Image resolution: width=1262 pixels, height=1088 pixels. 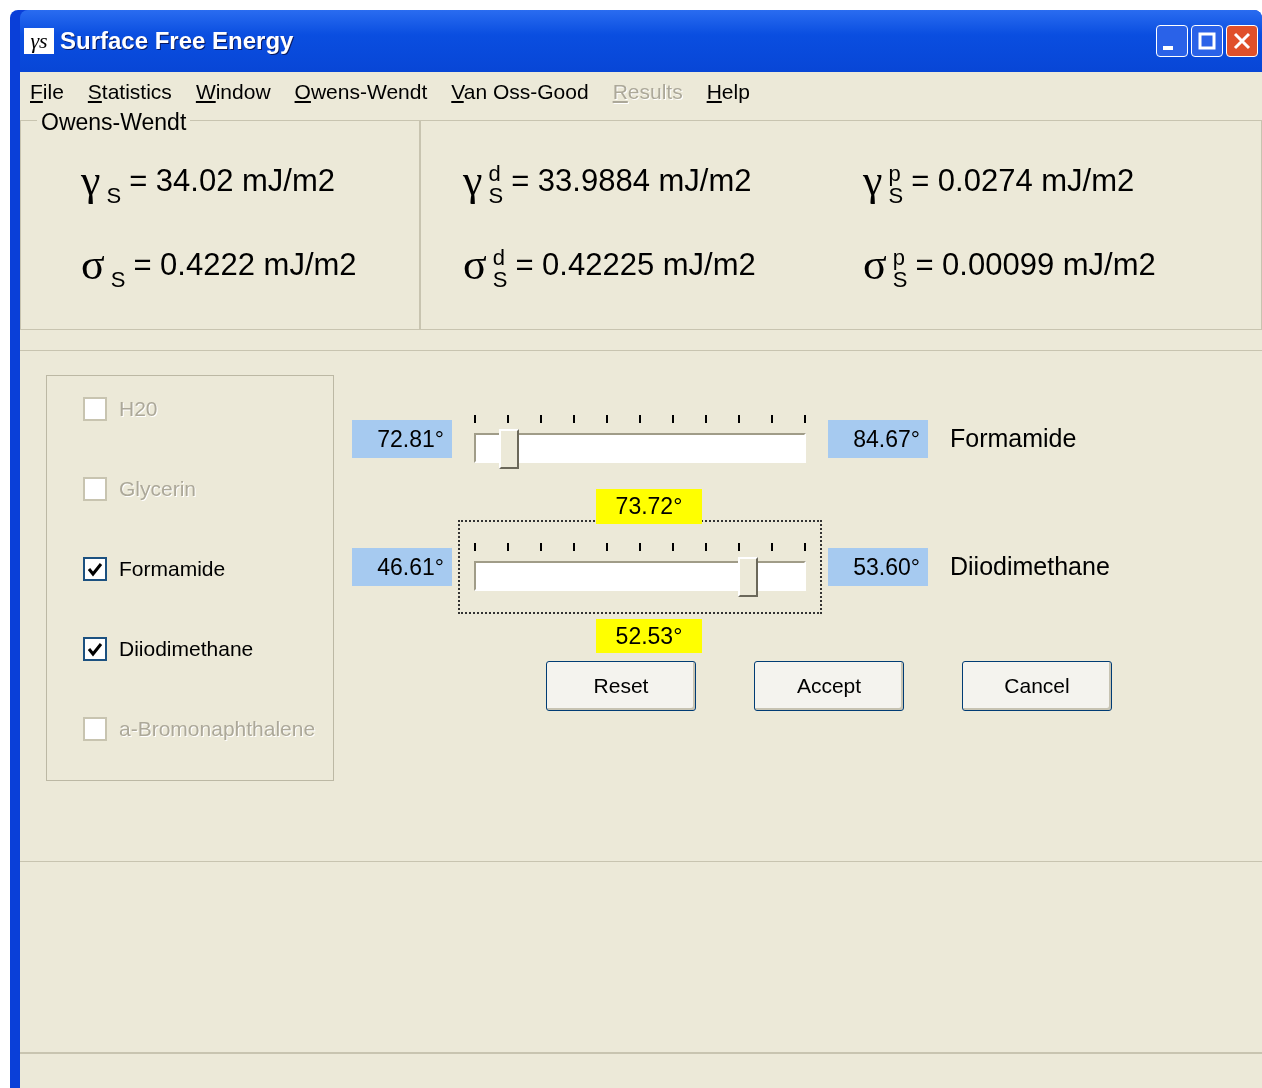 I want to click on dialog-button: Cancel, so click(x=1037, y=686).